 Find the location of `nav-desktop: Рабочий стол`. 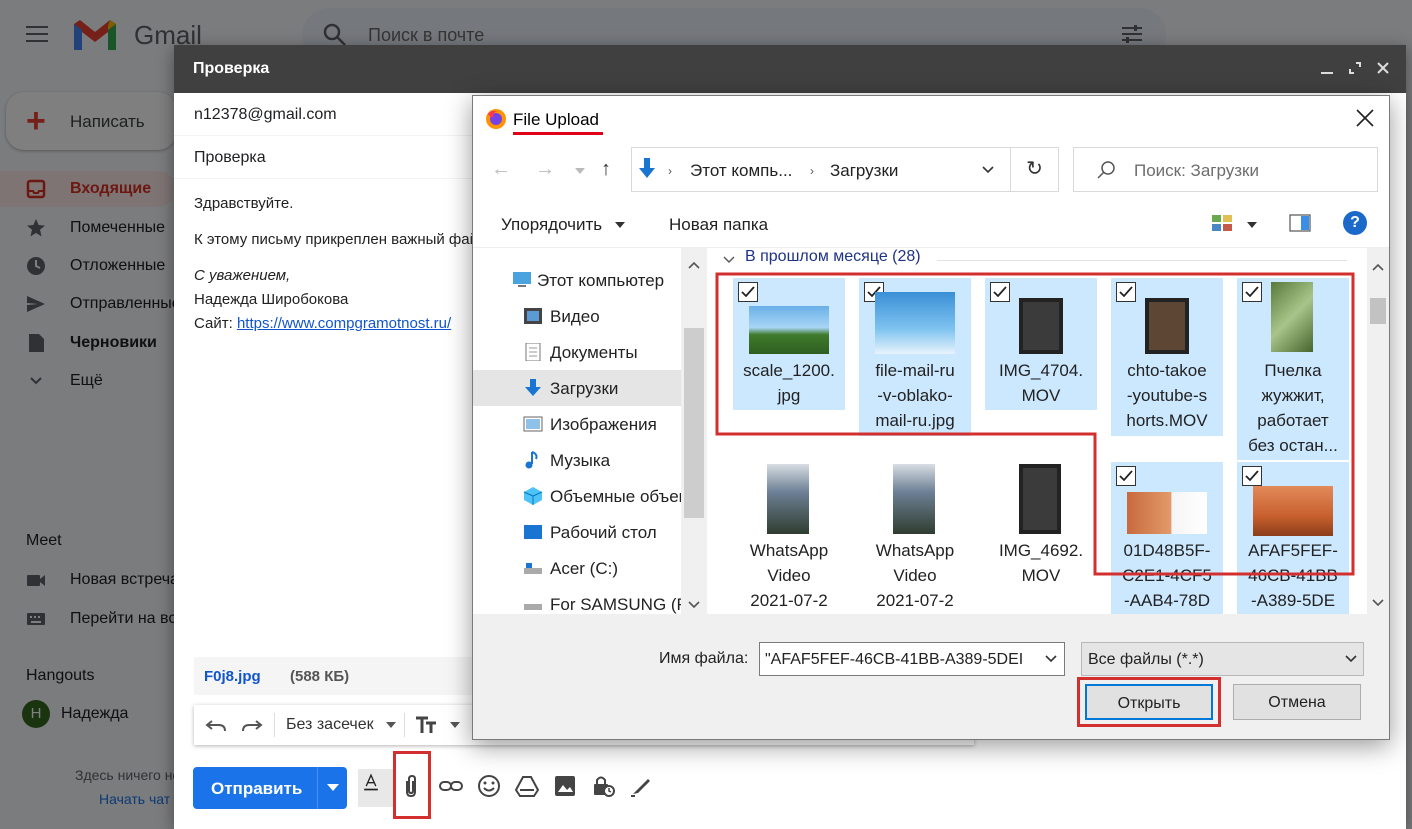

nav-desktop: Рабочий стол is located at coordinates (577, 532).